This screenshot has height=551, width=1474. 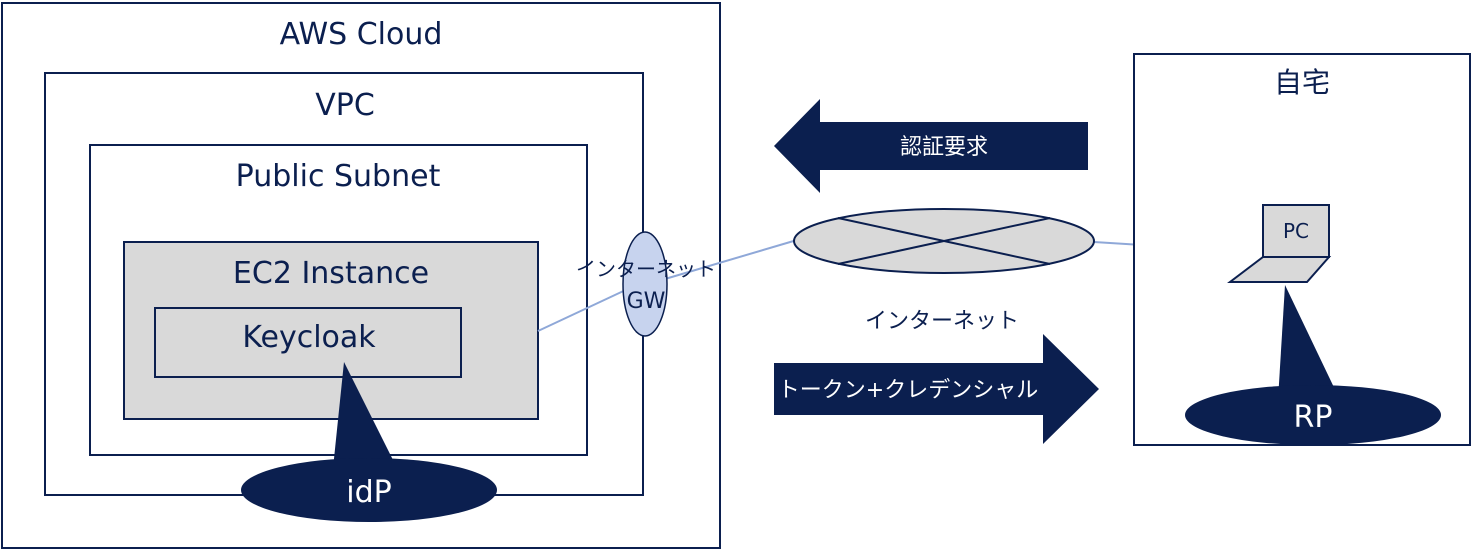 I want to click on aws-cloud-label: AWS Cloud, so click(x=361, y=34).